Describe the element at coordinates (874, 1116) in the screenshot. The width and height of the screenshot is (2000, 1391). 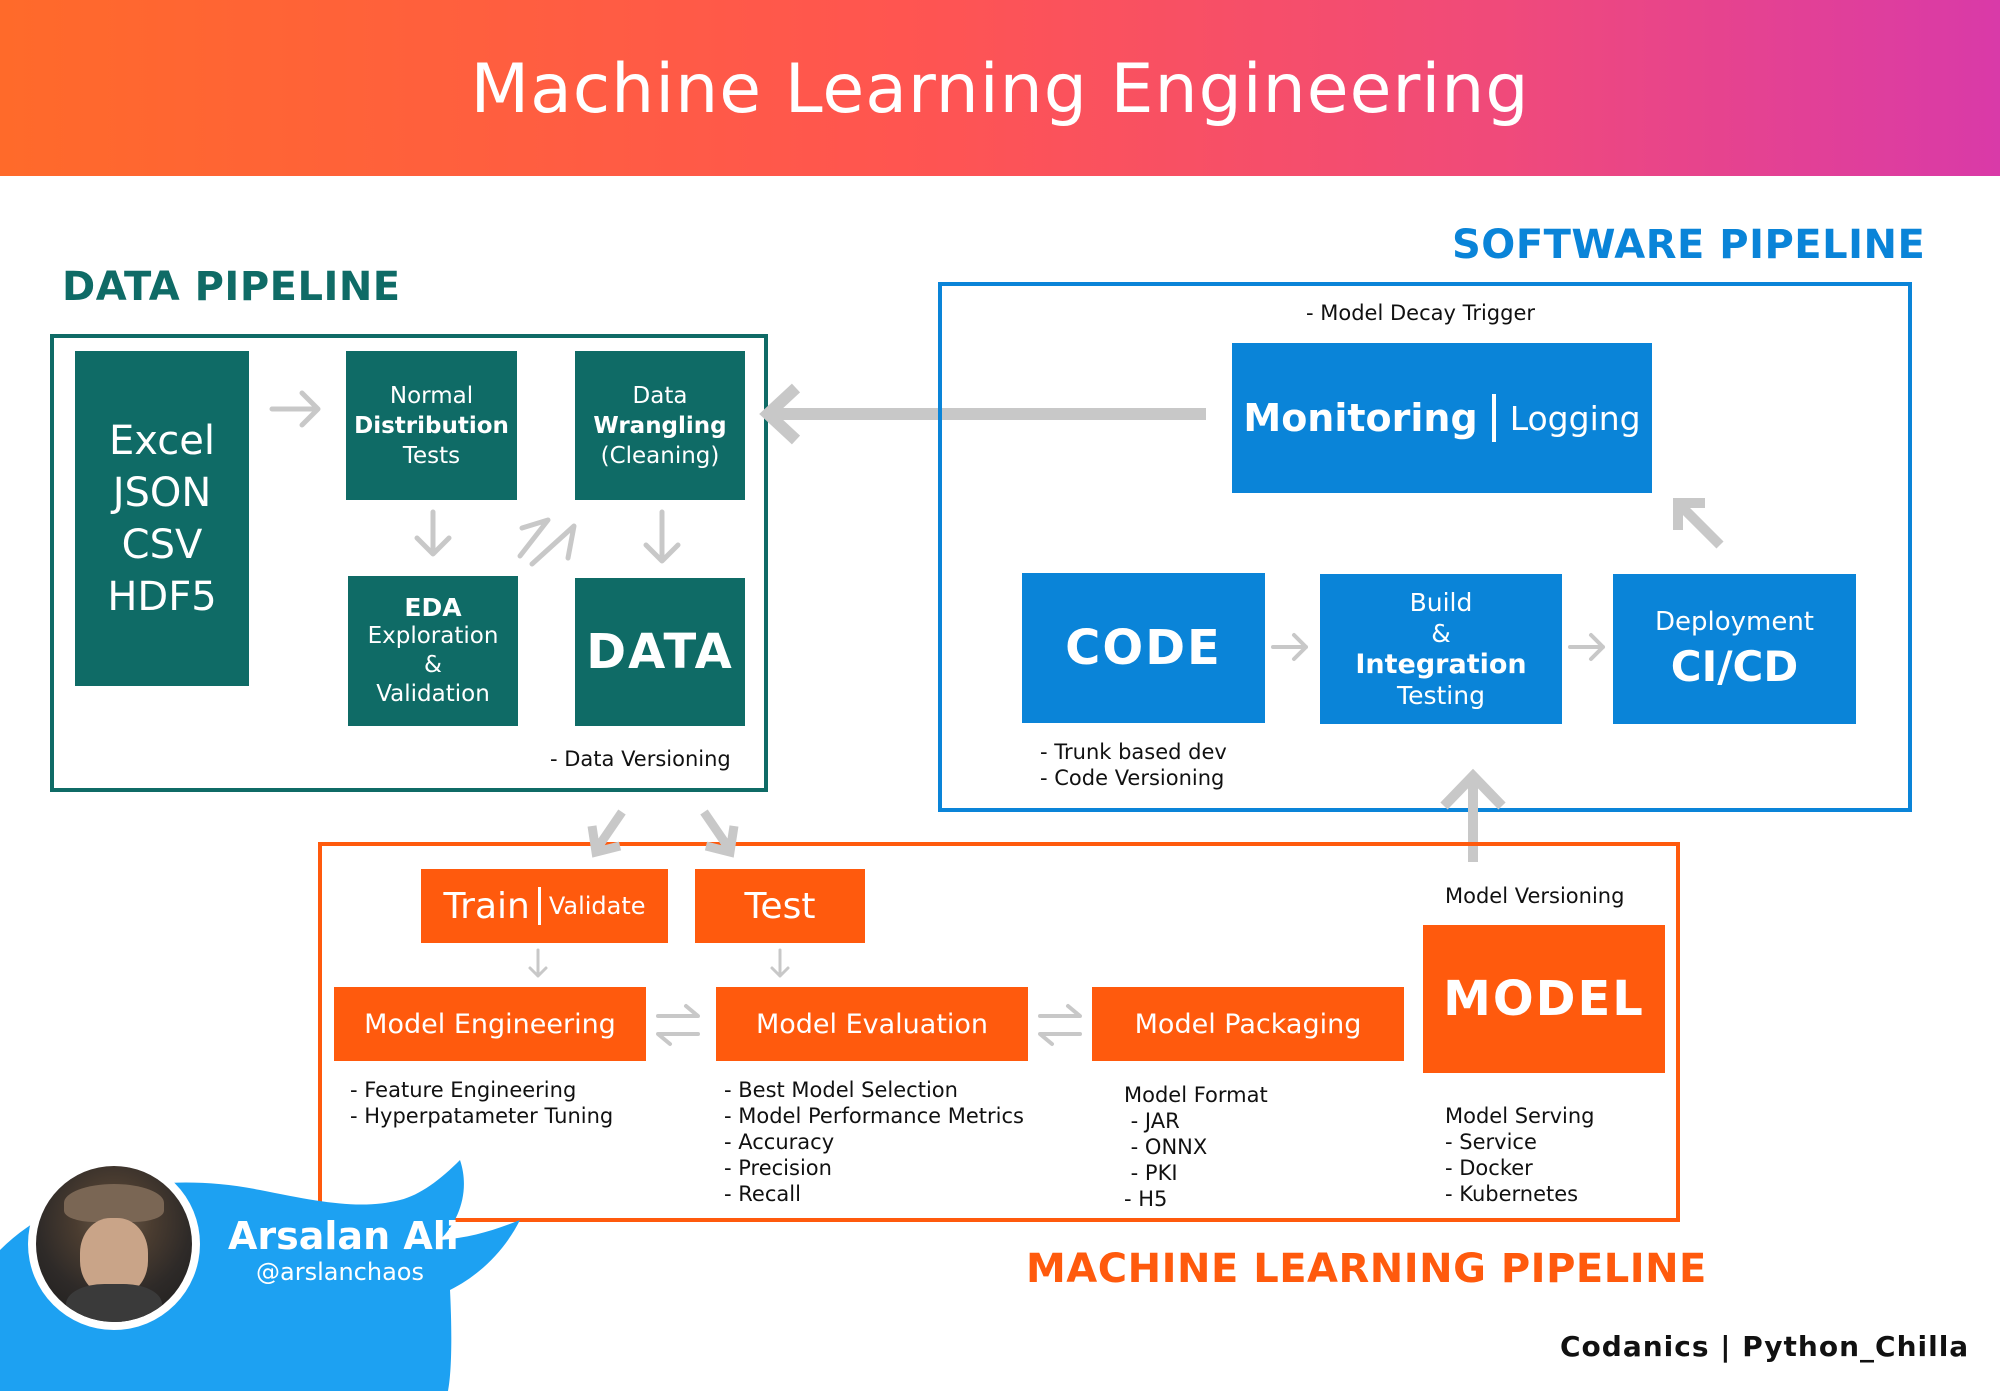
I see `eval-note-2: - Model Performance Metrics` at that location.